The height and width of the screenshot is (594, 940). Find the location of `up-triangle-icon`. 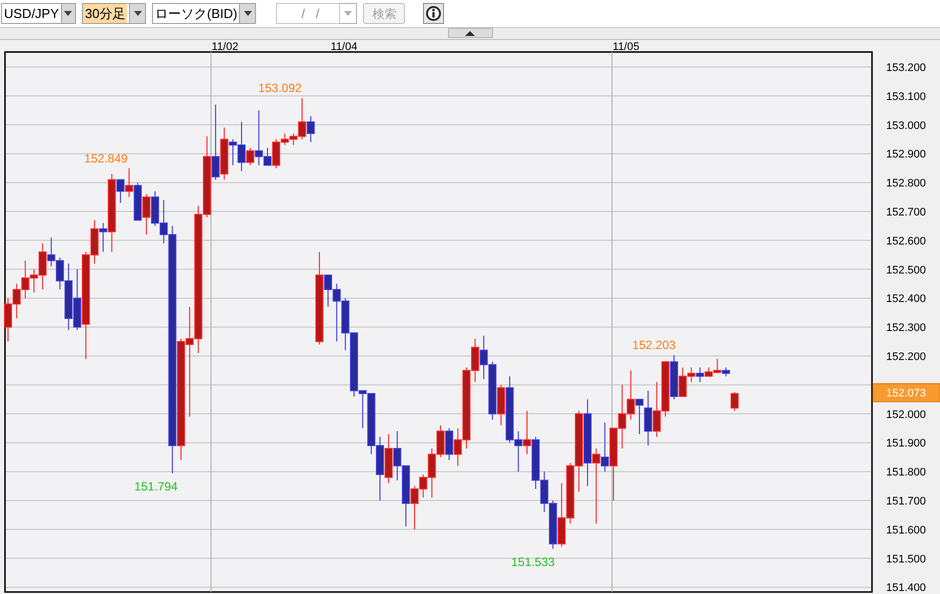

up-triangle-icon is located at coordinates (470, 33).